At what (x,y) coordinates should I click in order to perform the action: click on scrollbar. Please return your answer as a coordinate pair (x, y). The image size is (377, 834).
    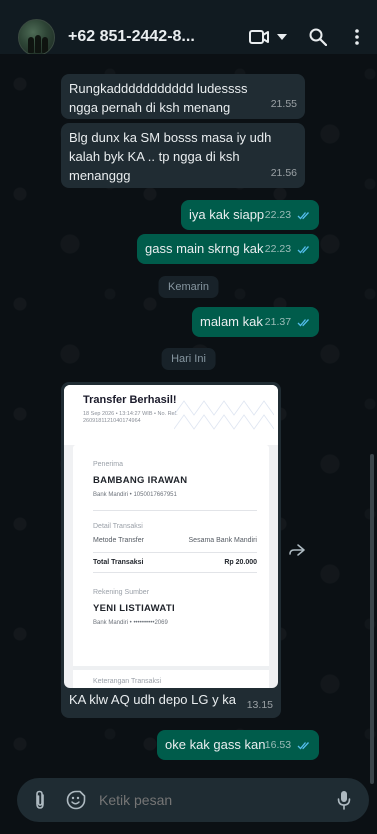
    Looking at the image, I should click on (372, 619).